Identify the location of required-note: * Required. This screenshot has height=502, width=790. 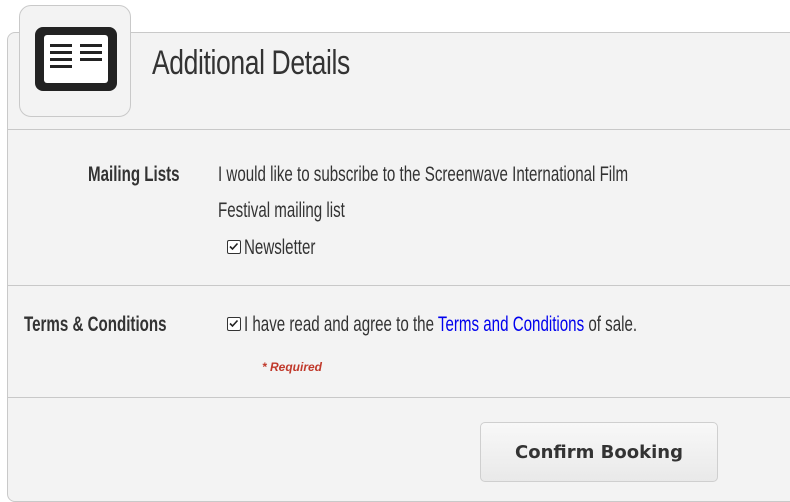
(292, 367).